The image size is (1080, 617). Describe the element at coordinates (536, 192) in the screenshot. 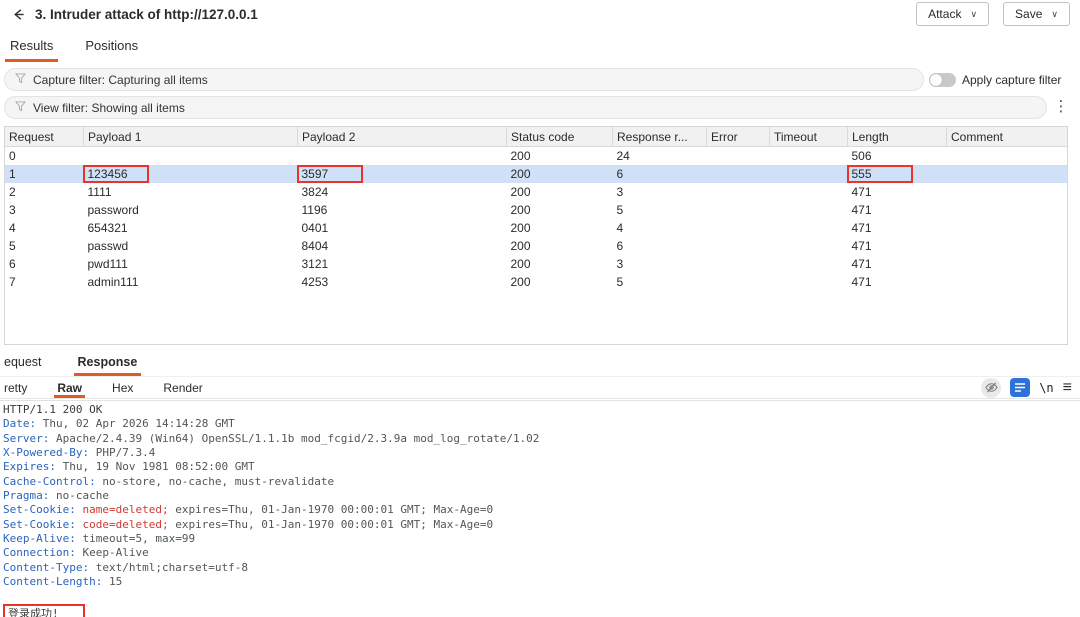

I see `table-row: 2 1111 3824 200 3 471` at that location.